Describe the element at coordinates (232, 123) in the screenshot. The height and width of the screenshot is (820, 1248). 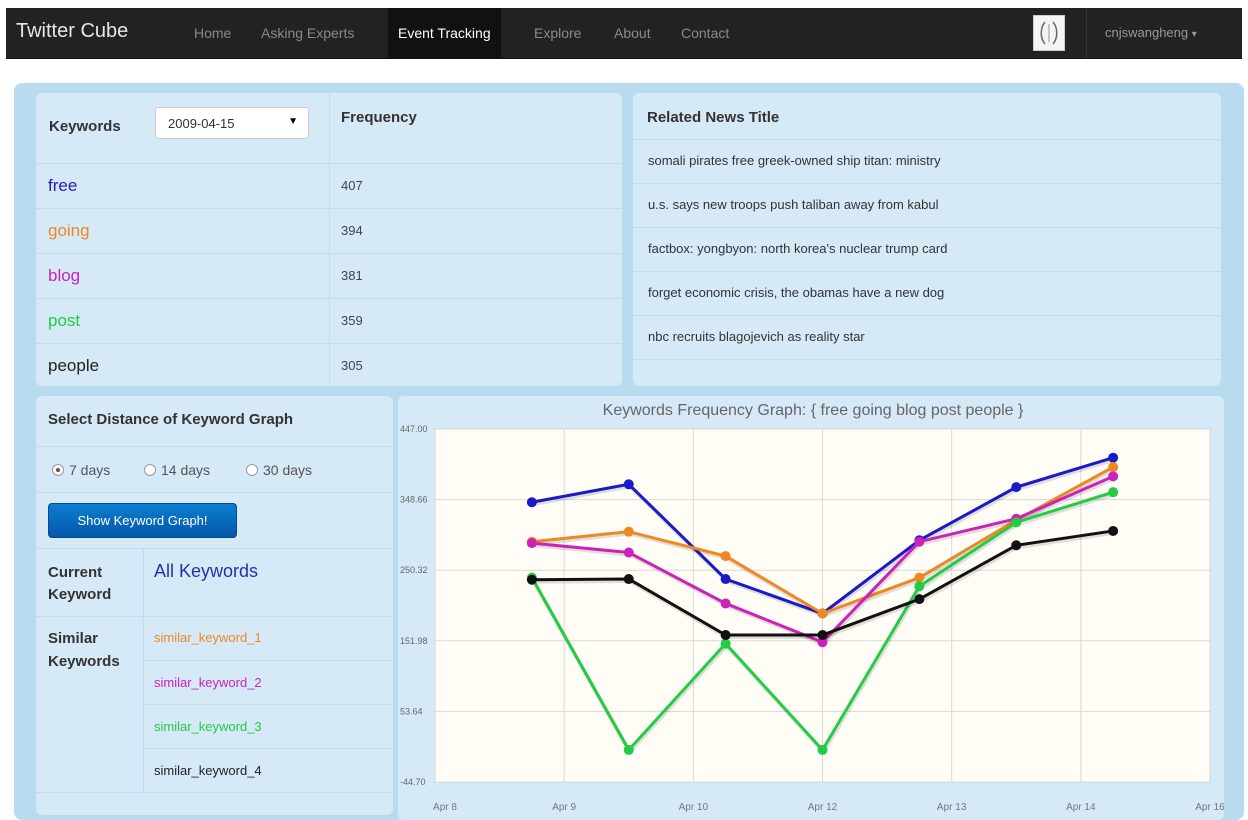
I see `date-select: 2009-04-15 ▼` at that location.